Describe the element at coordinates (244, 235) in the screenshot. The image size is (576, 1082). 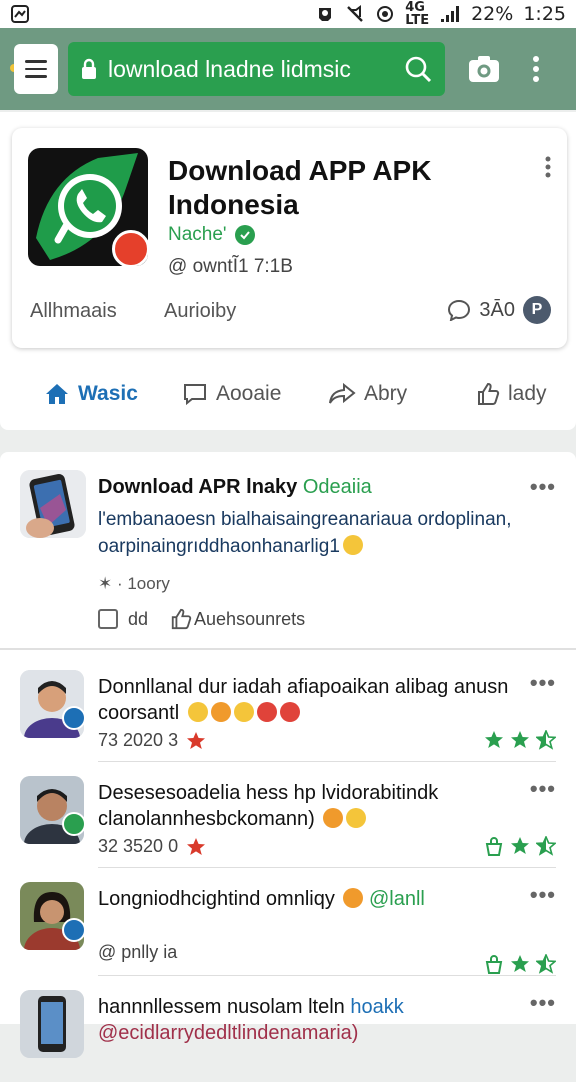
I see `verified-icon` at that location.